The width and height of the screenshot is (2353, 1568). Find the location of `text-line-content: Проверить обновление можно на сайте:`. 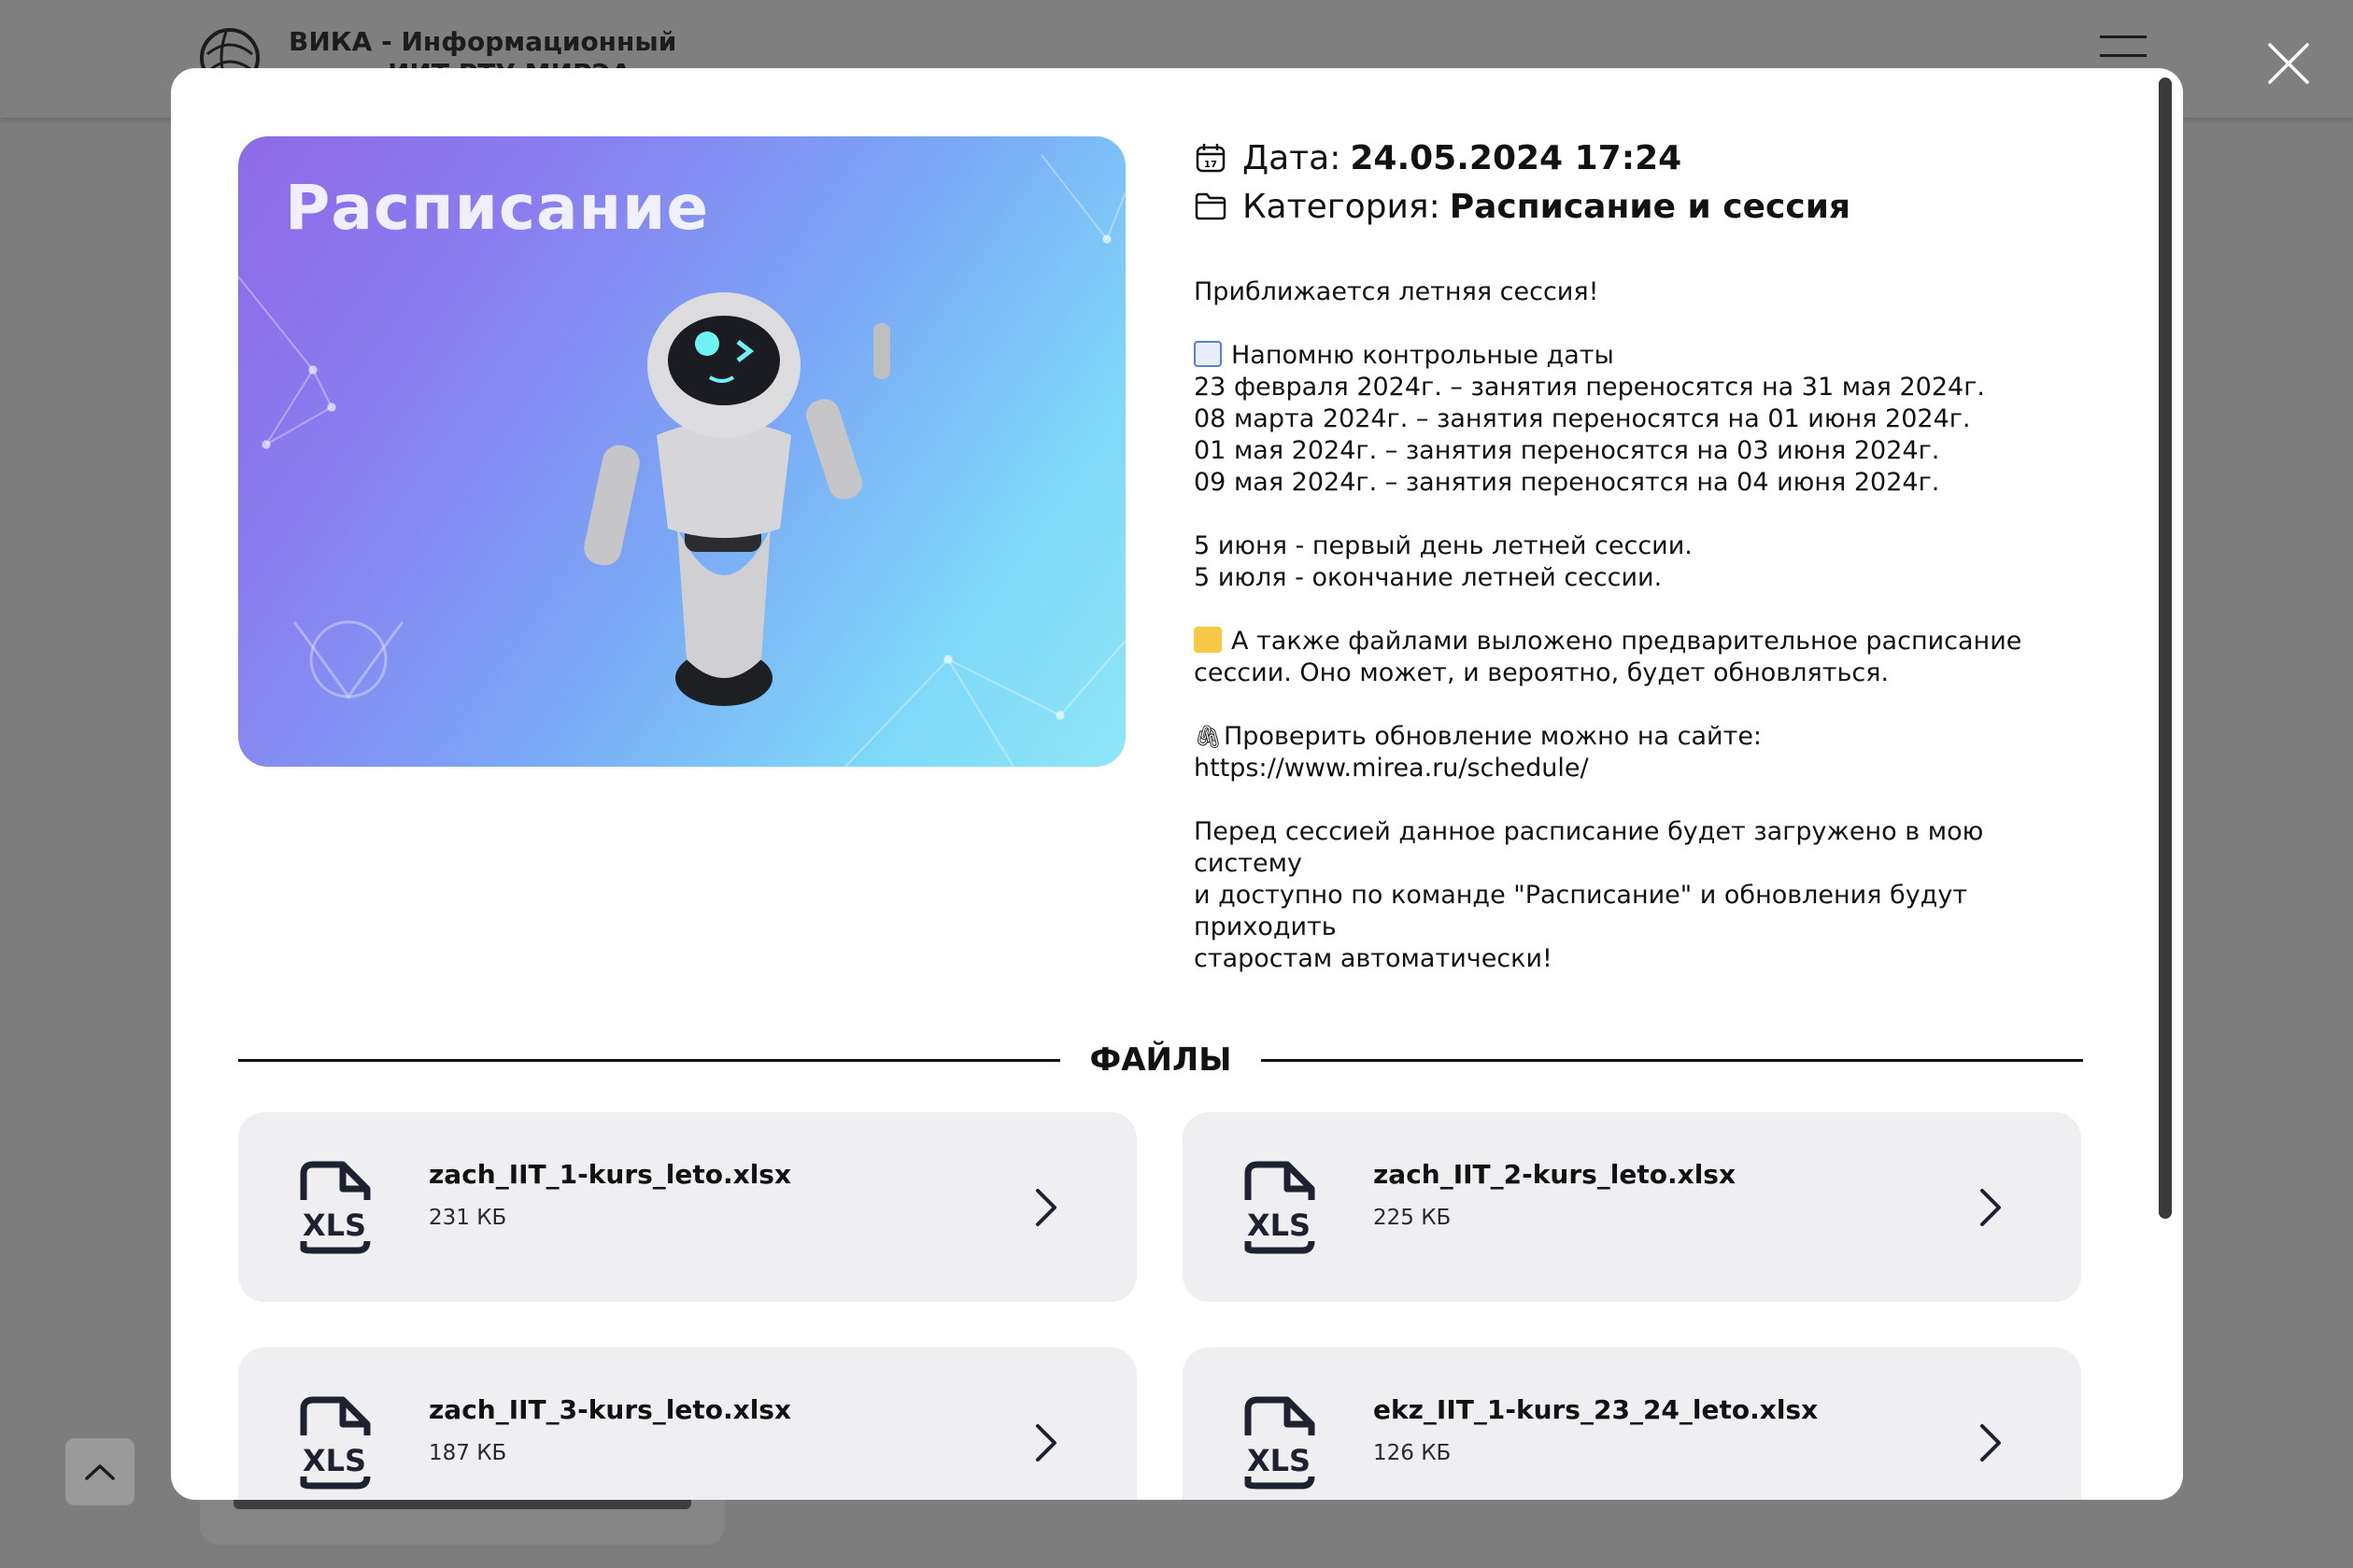

text-line-content: Проверить обновление можно на сайте: is located at coordinates (1493, 736).